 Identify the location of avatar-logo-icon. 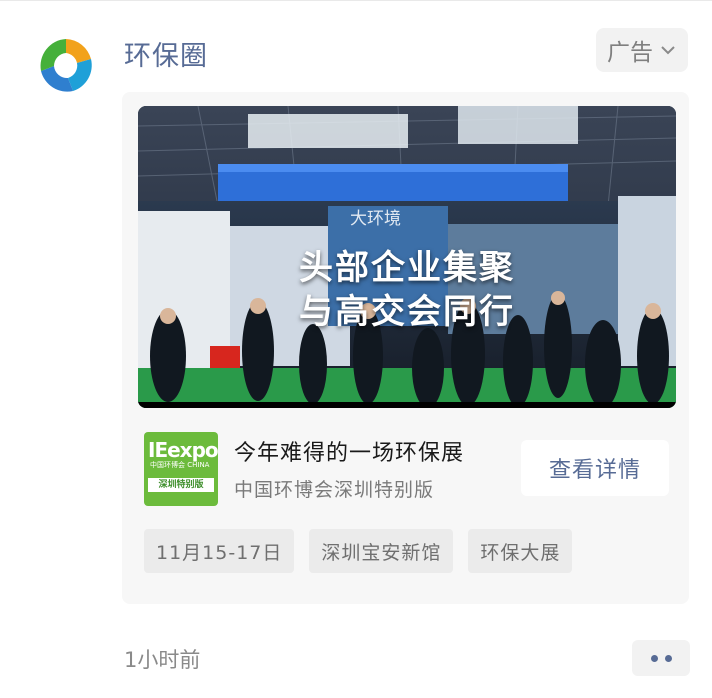
(66, 66).